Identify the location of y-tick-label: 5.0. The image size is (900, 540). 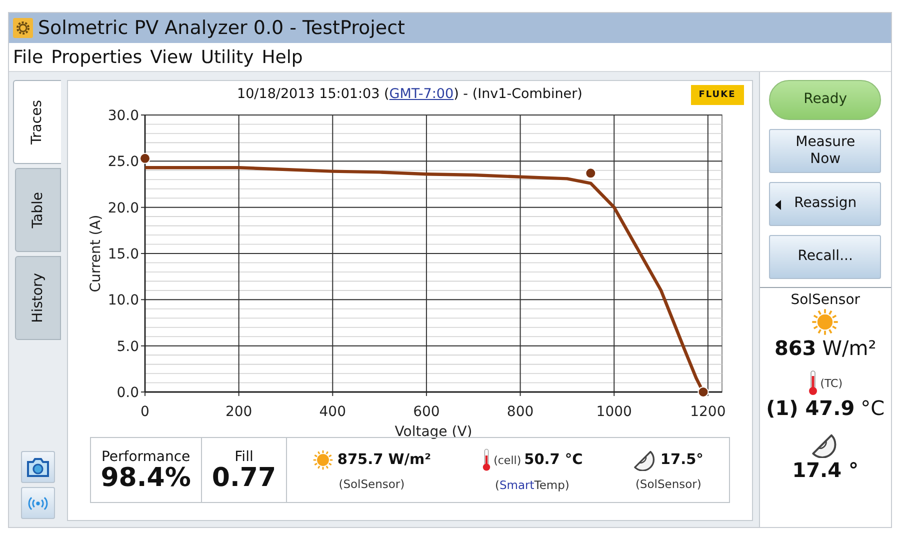
(127, 346).